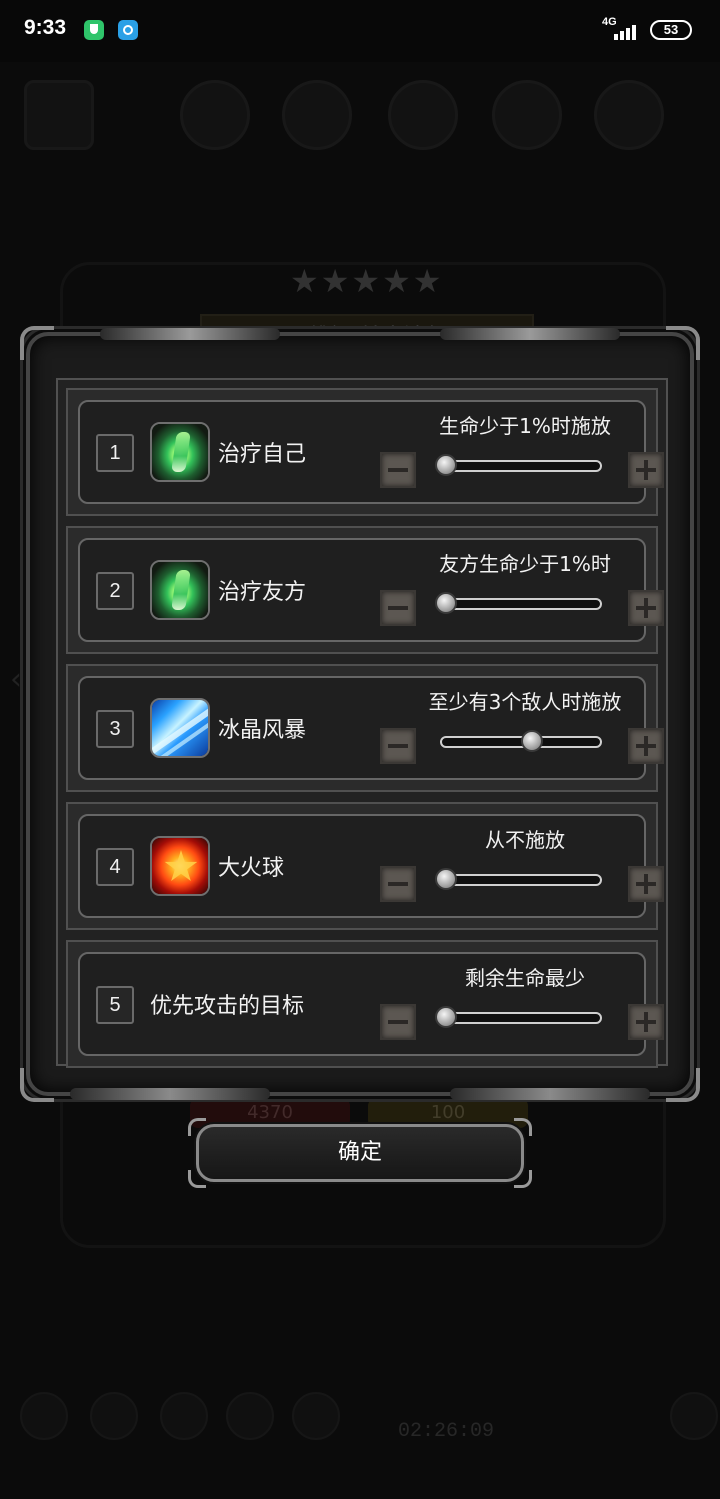 The image size is (720, 1499). I want to click on cast-condition: 从不施放, so click(525, 840).